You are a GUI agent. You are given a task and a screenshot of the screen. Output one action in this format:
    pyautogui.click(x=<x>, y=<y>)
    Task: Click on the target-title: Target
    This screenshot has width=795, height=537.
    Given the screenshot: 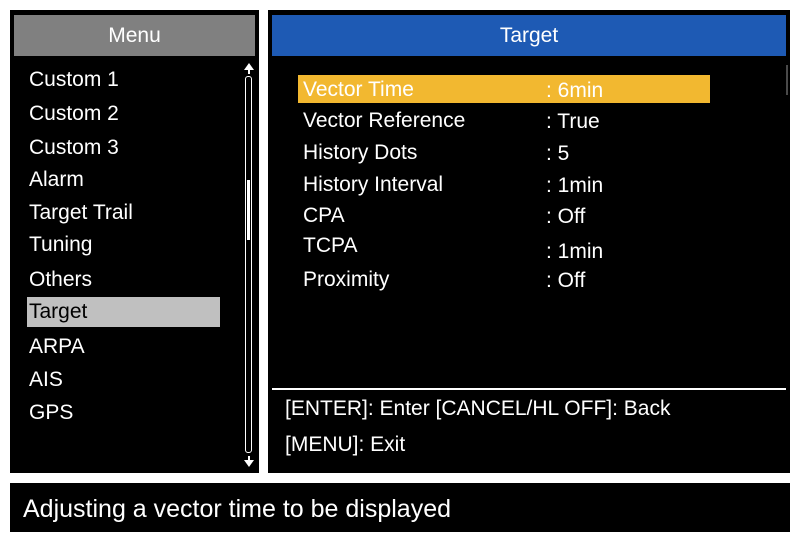 What is the action you would take?
    pyautogui.click(x=529, y=35)
    